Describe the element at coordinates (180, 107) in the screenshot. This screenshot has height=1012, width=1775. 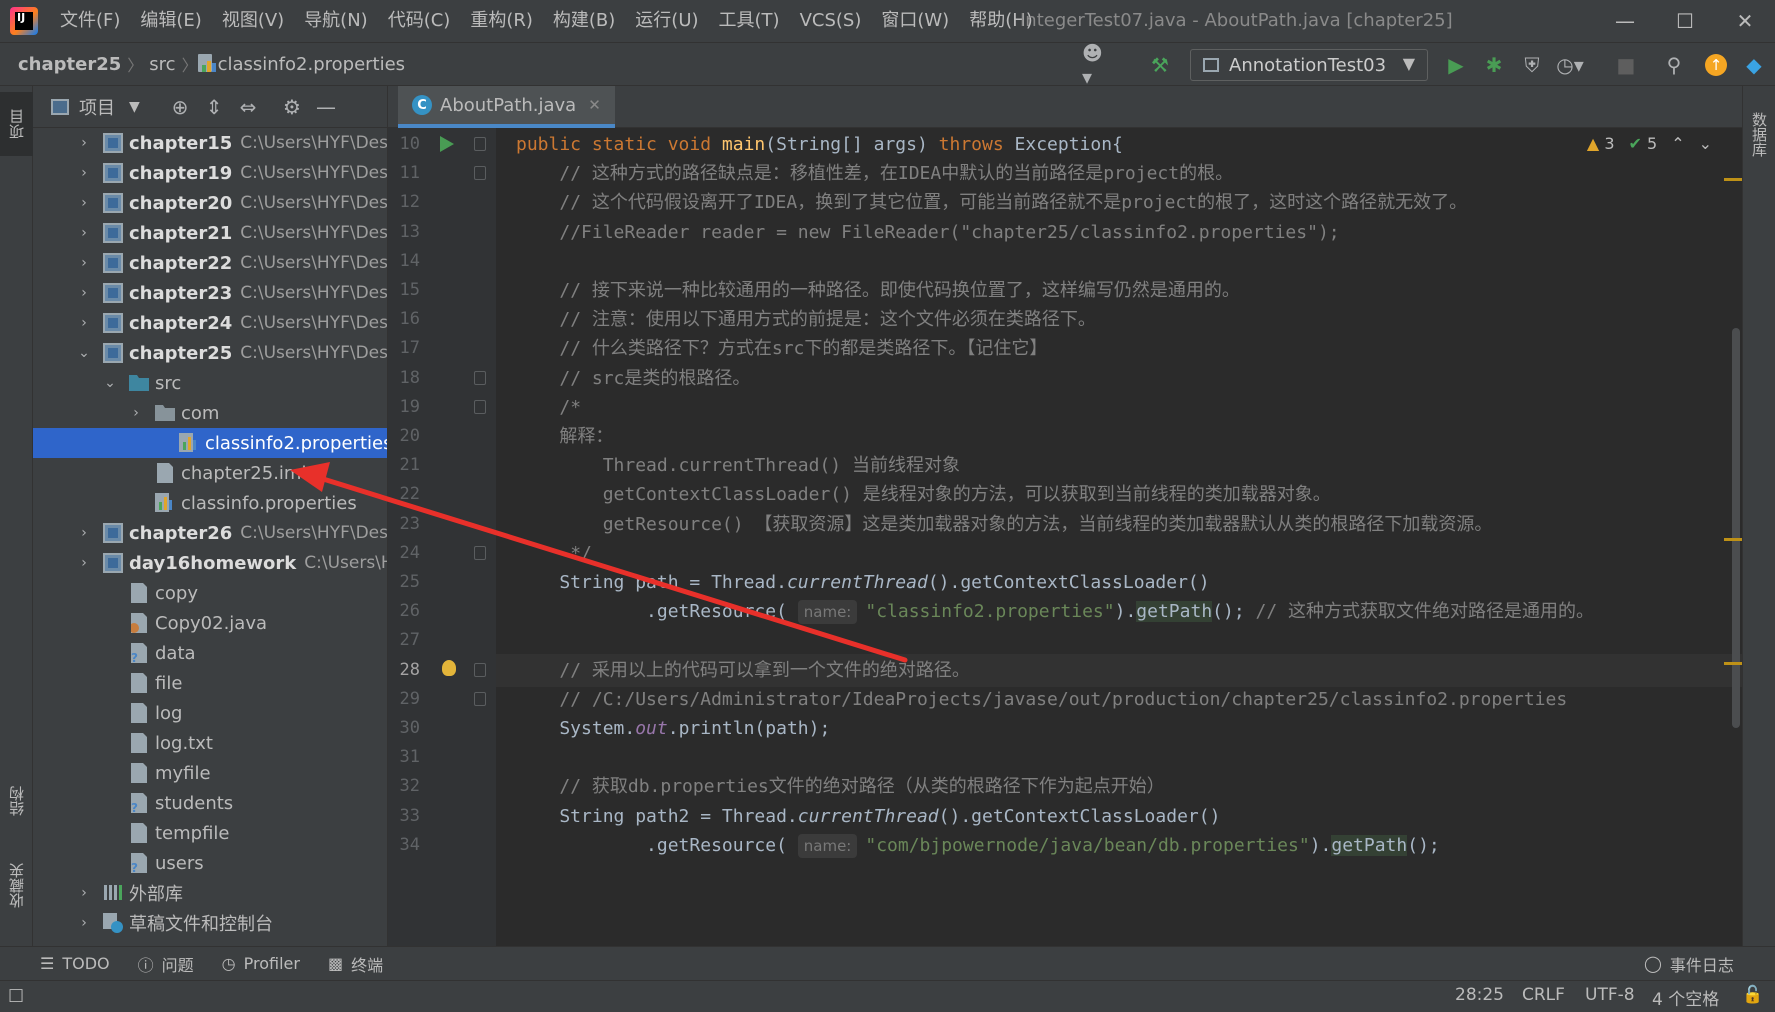
I see `locate-target-icon: ⊕` at that location.